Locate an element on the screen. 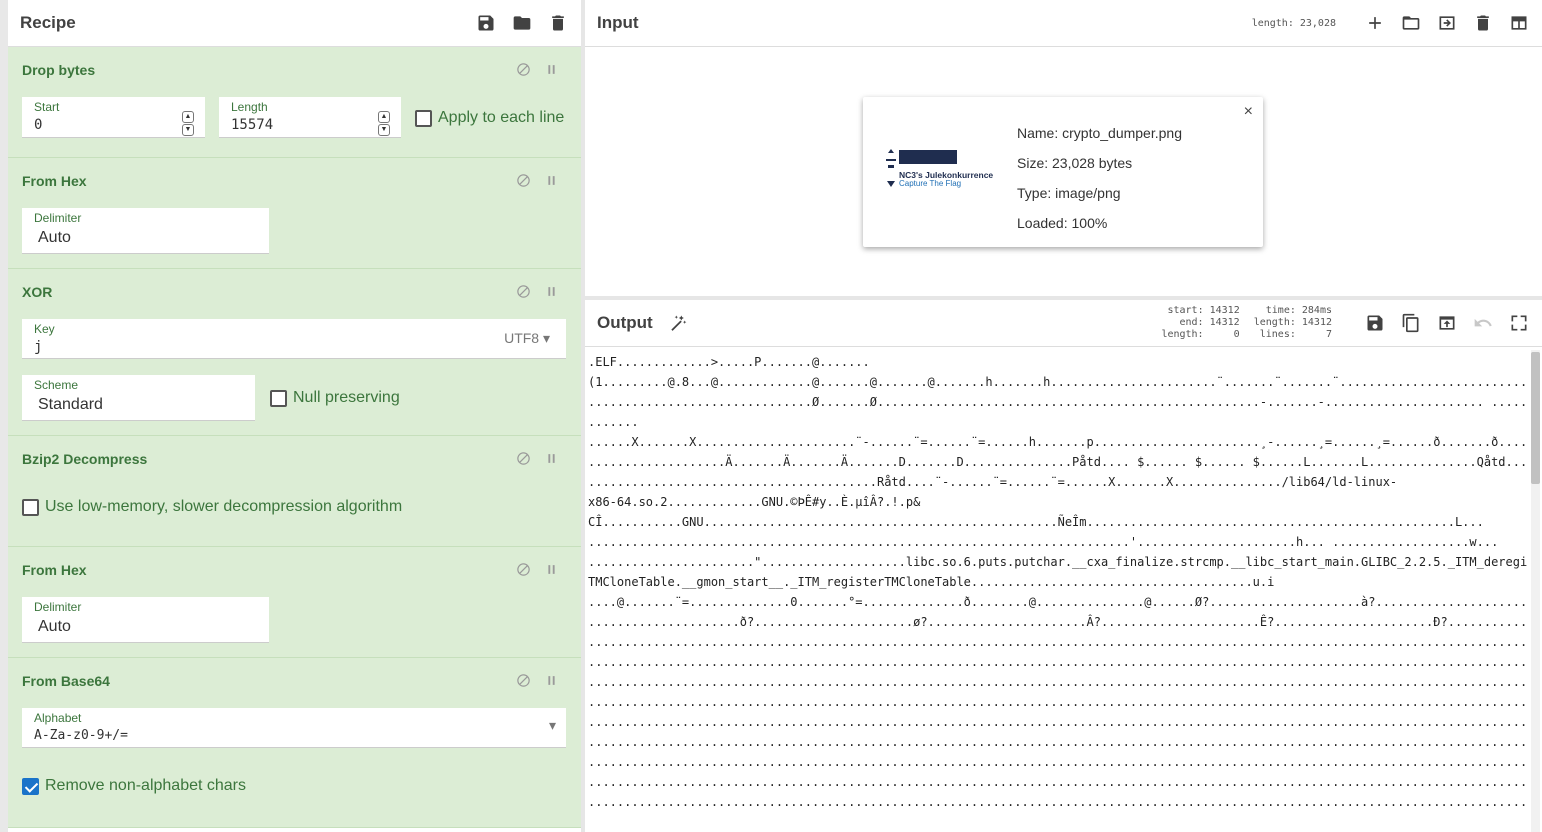 The width and height of the screenshot is (1542, 832). save-recipe-icon is located at coordinates (486, 23).